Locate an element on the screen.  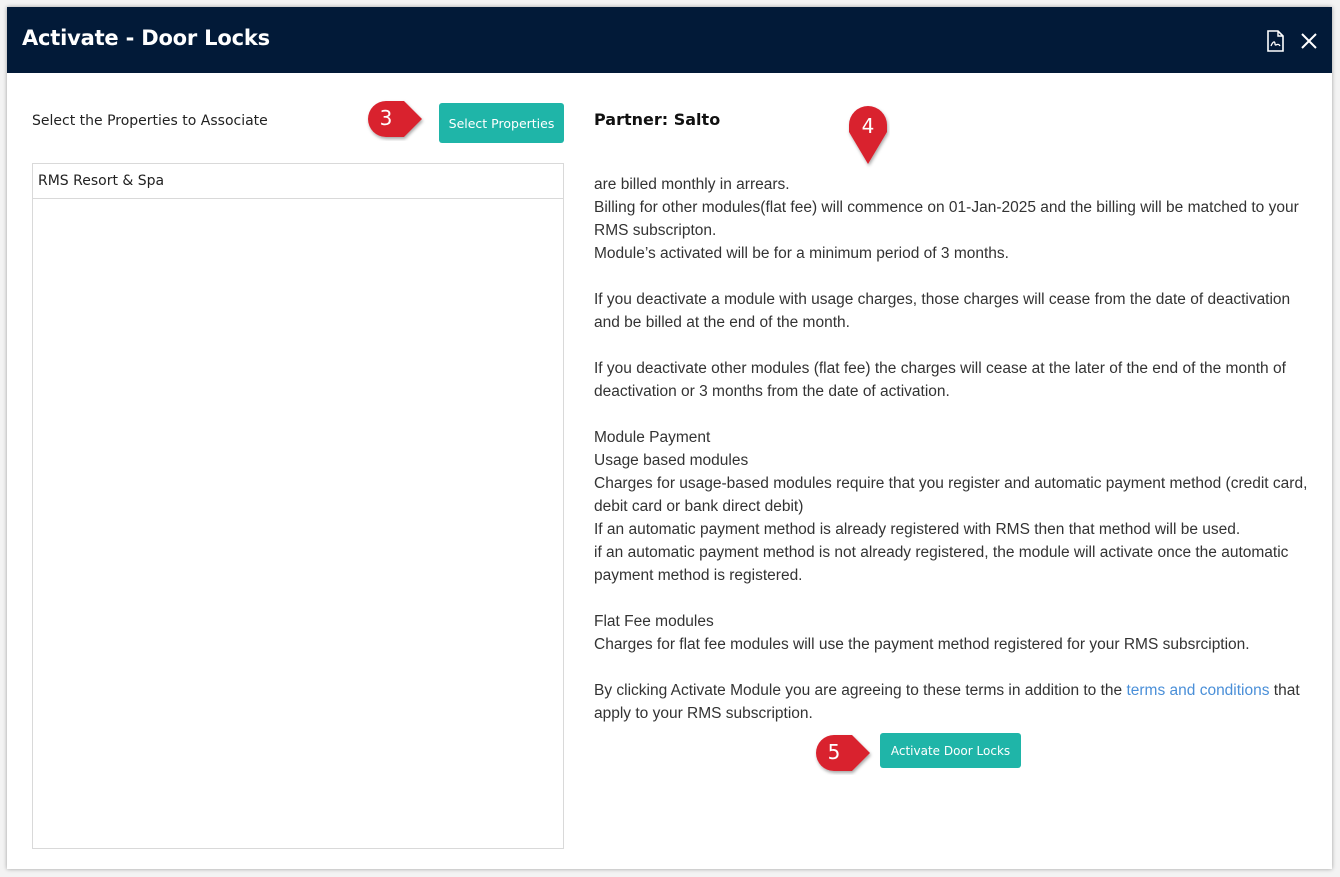
close-icon is located at coordinates (1309, 41).